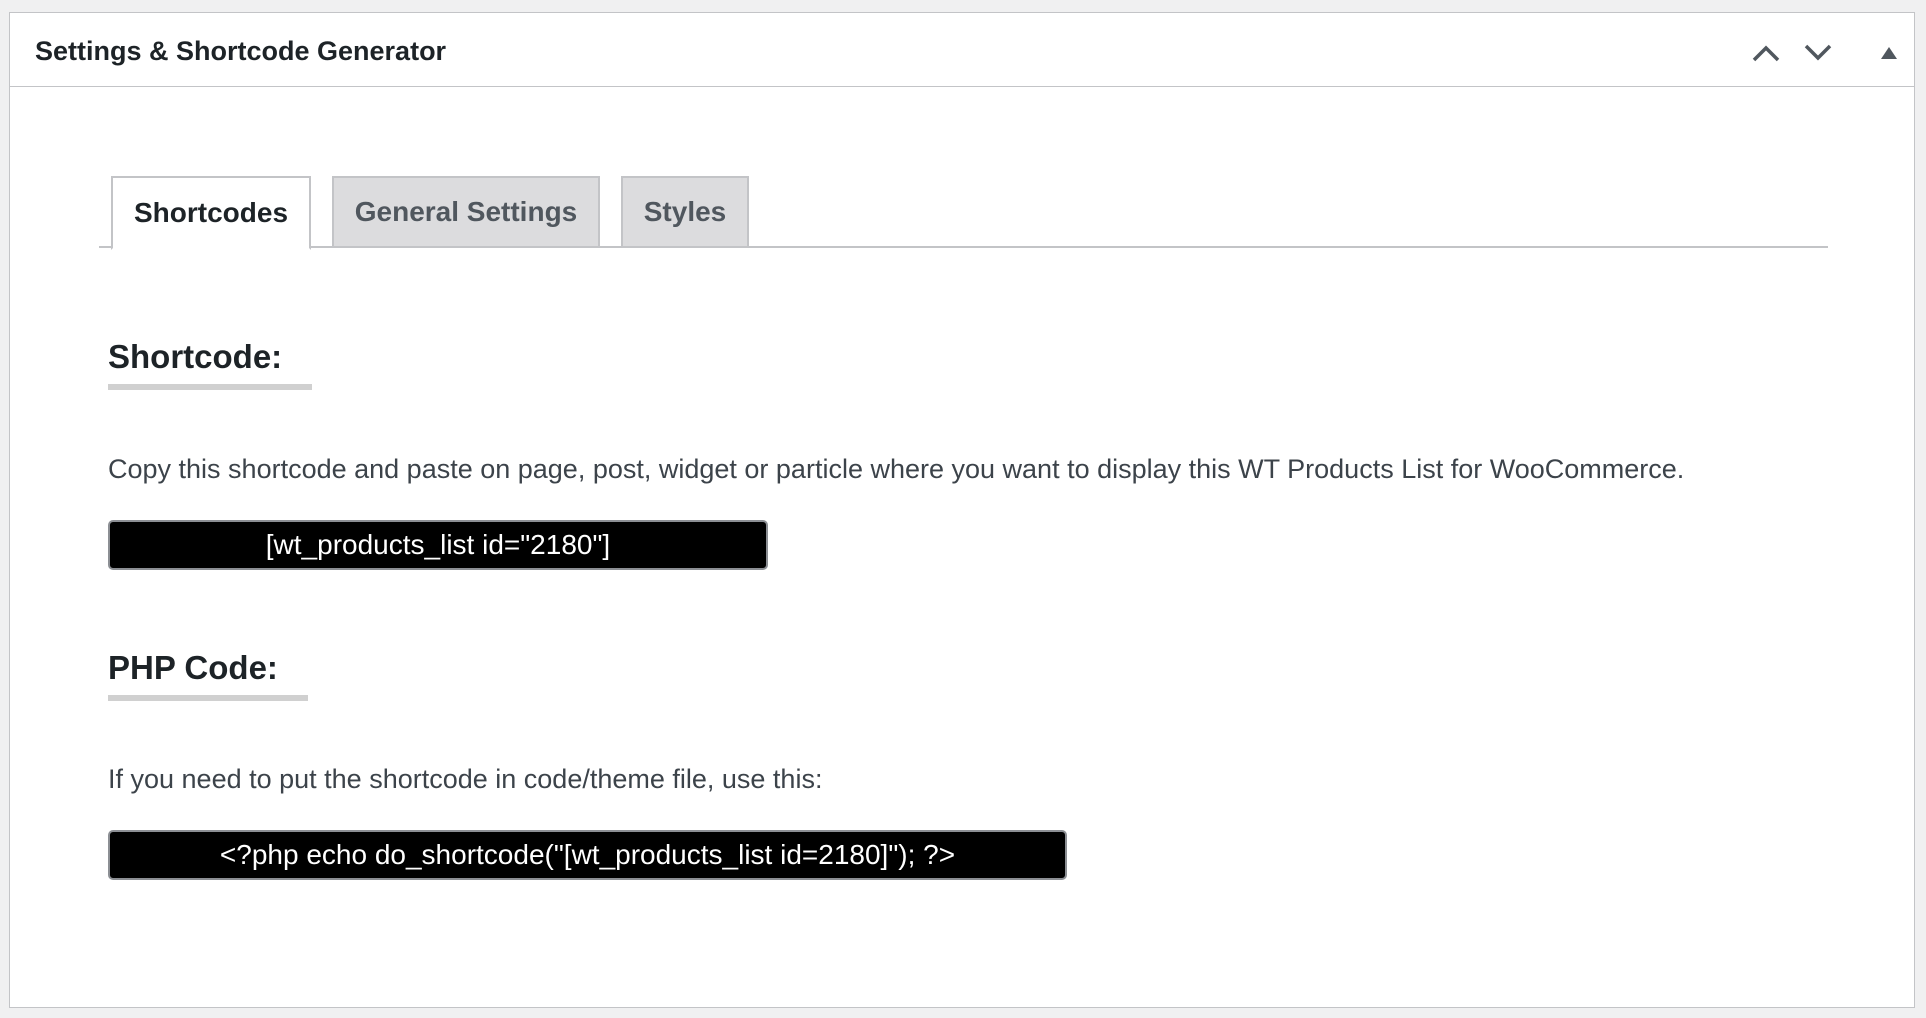 Image resolution: width=1926 pixels, height=1018 pixels. I want to click on tab-label: General Settings, so click(466, 211).